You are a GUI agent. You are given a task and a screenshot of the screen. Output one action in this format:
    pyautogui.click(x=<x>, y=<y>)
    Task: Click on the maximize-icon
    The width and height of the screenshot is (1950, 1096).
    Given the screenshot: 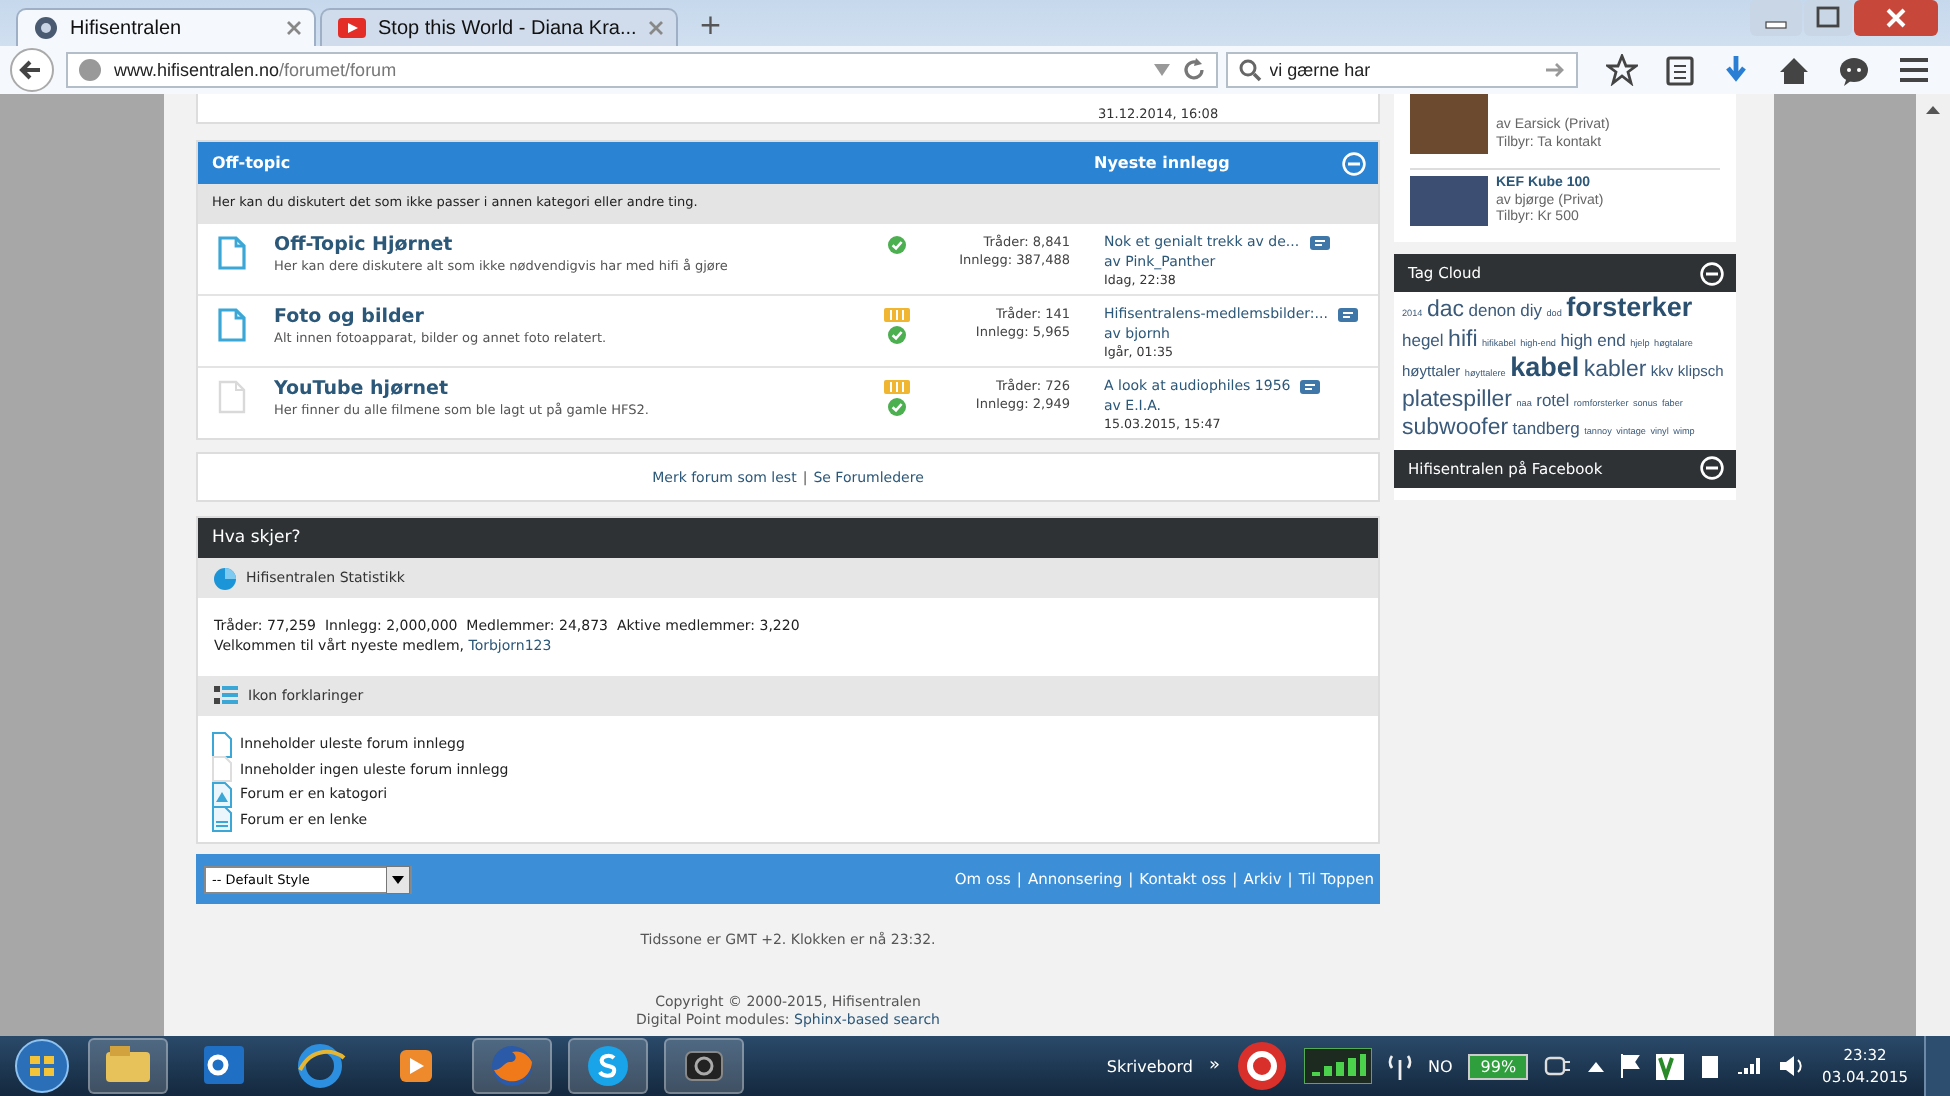 What is the action you would take?
    pyautogui.click(x=1828, y=18)
    